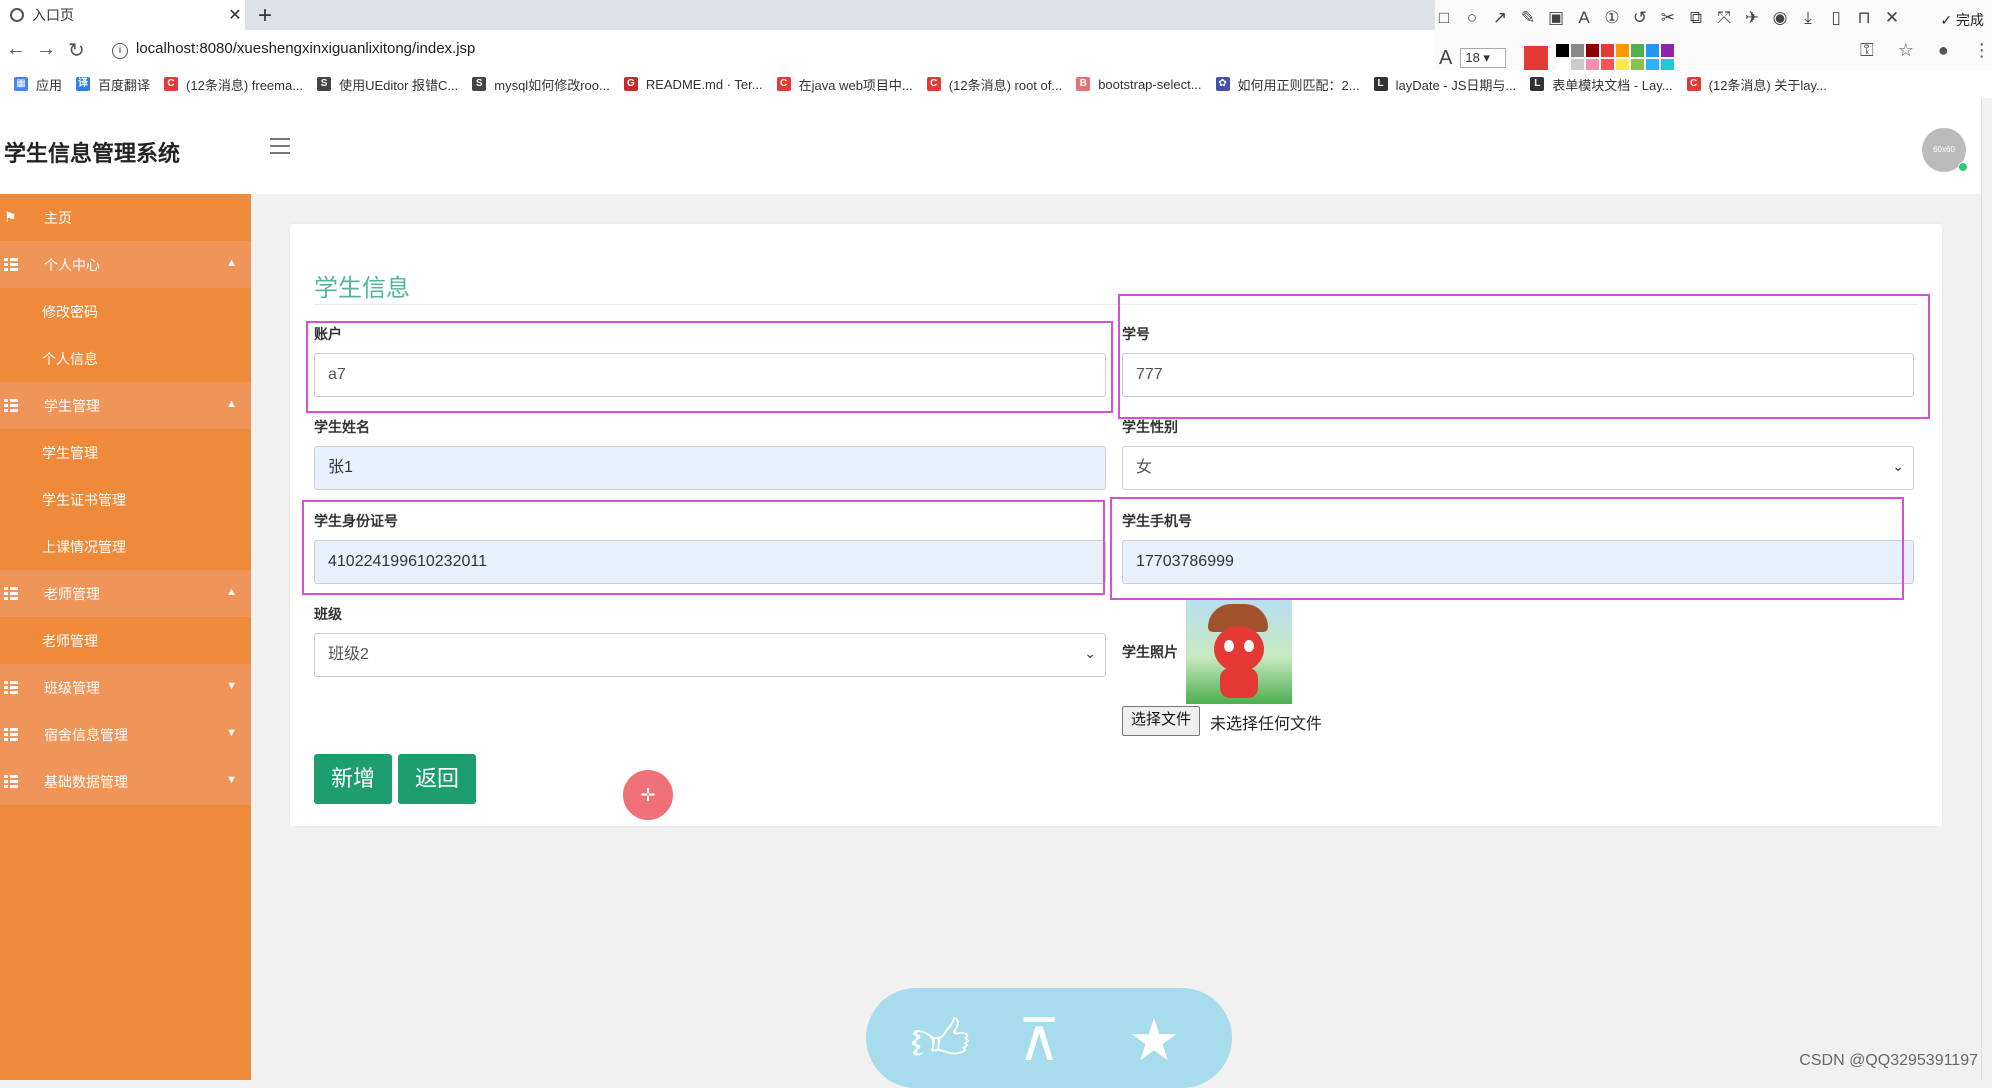  Describe the element at coordinates (940, 1041) in the screenshot. I see `thumbs-up-icon: 👍︎` at that location.